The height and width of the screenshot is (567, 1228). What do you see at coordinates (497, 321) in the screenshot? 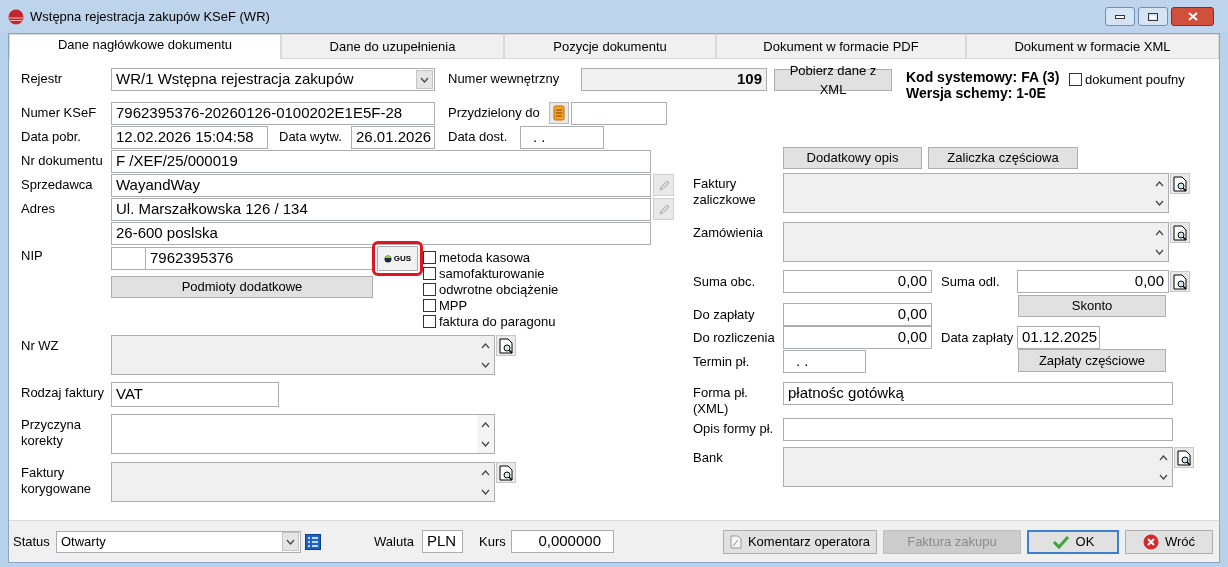
I see `checkbox-label: faktura do paragonu` at bounding box center [497, 321].